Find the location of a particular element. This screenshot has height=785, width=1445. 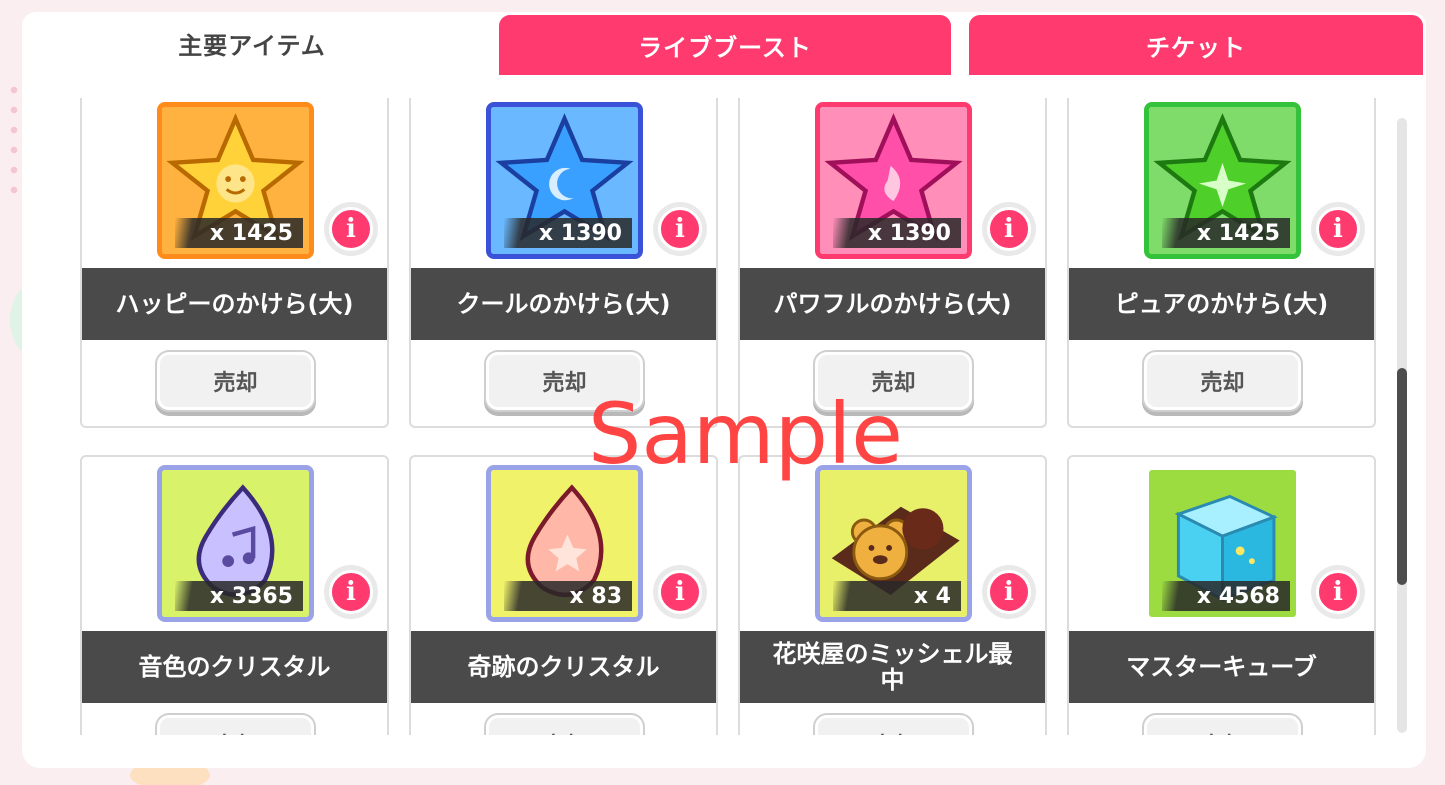

item-name: パワフルのかけら(大) is located at coordinates (892, 304).